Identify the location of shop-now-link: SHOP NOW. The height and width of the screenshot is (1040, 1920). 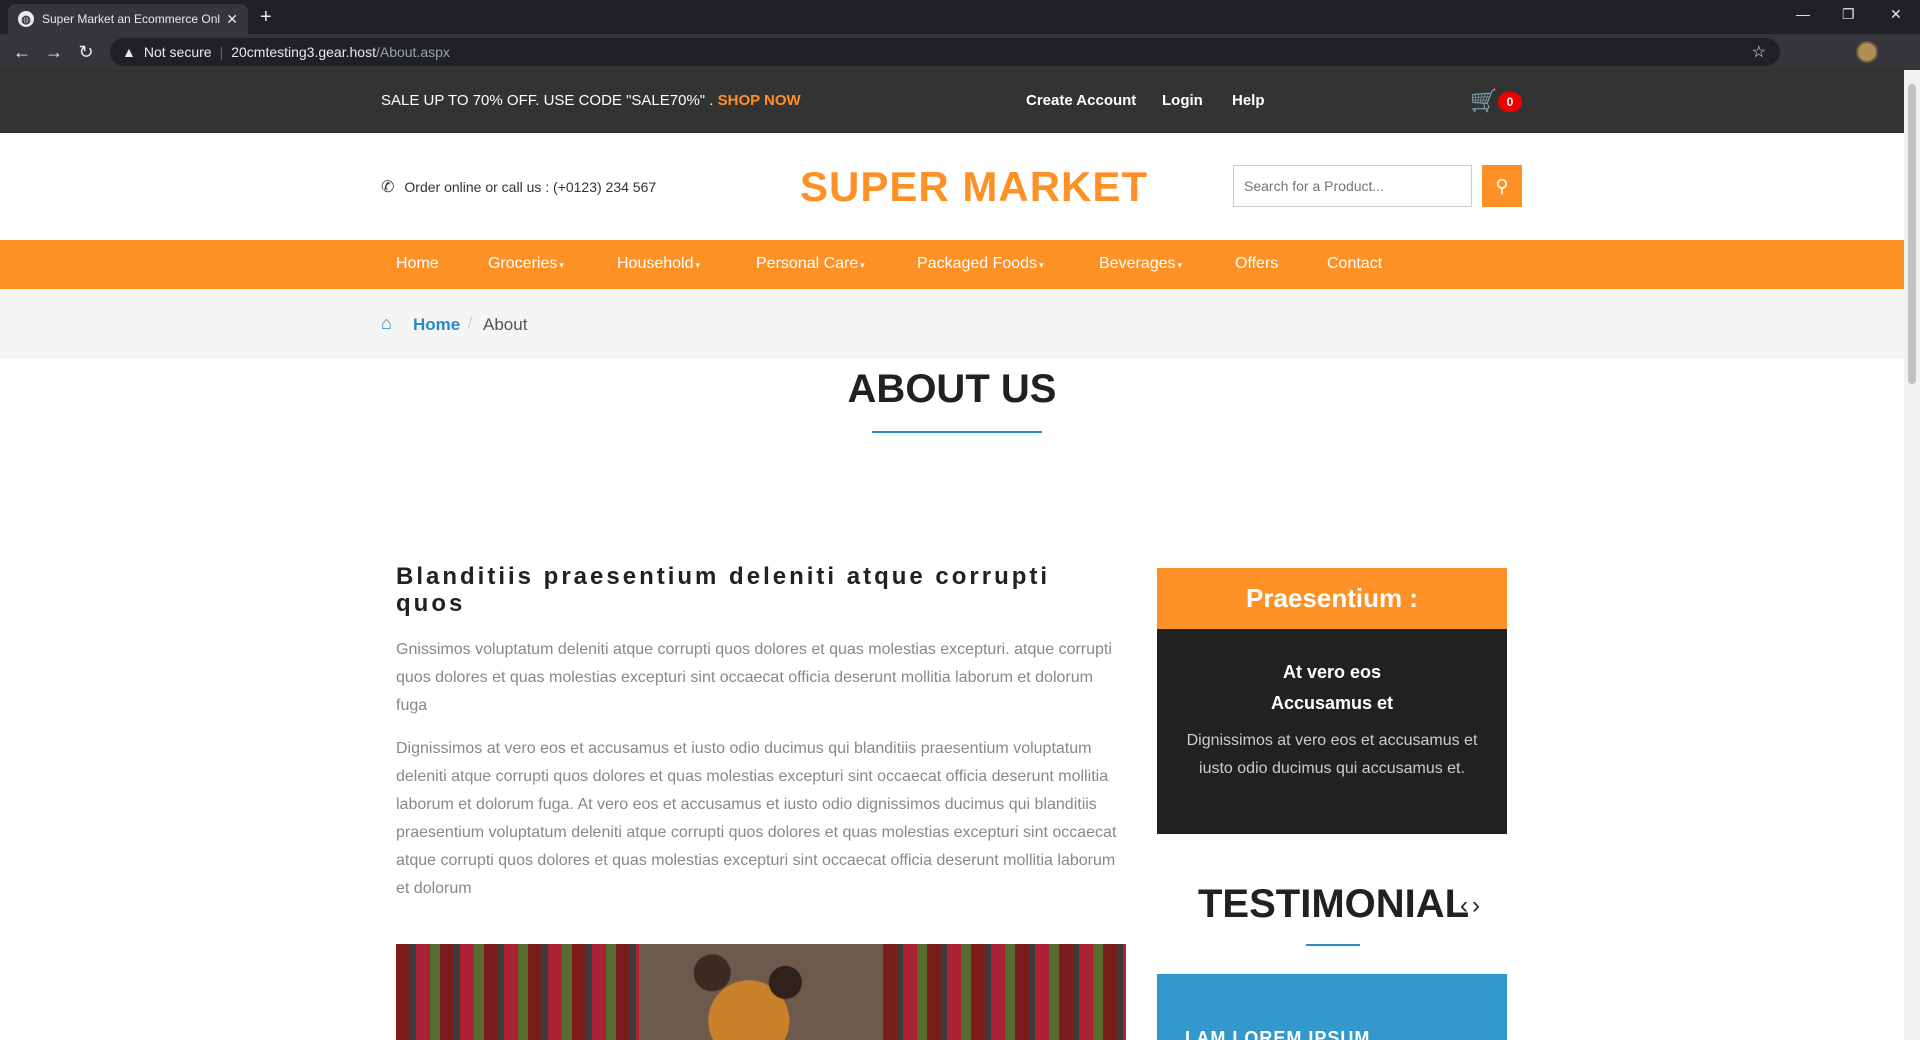
(759, 100).